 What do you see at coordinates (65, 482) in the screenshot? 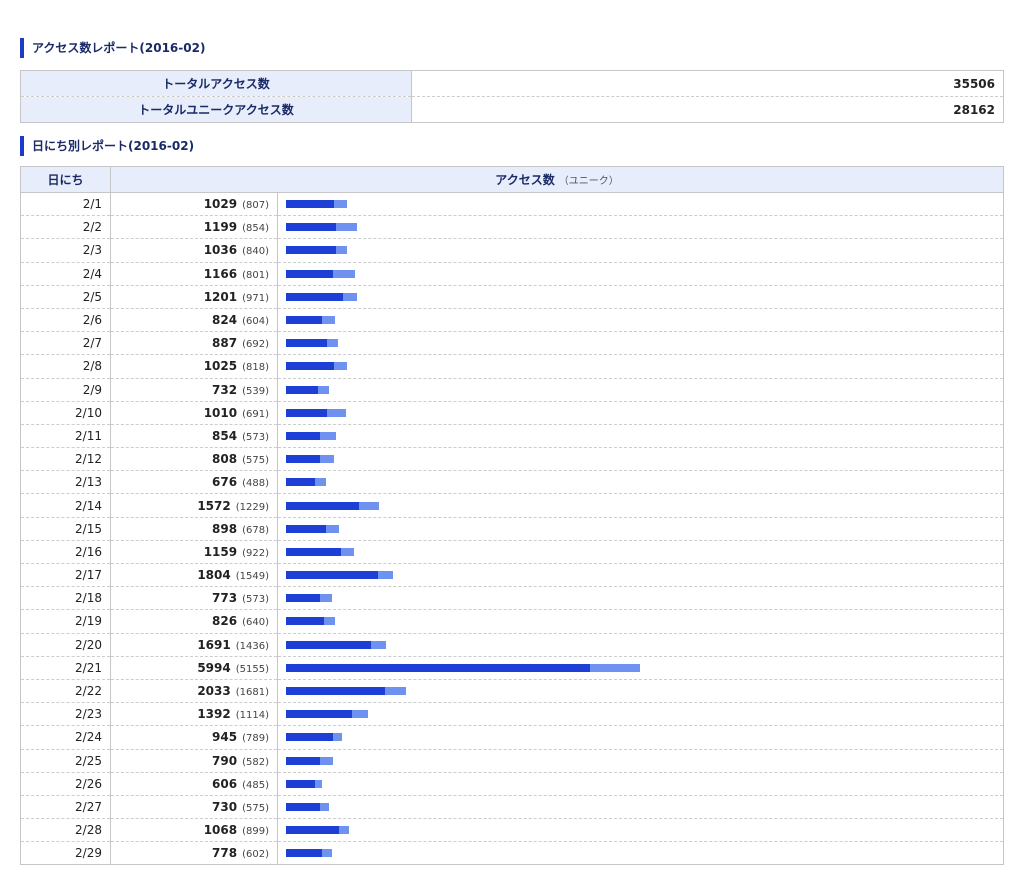
I see `day-cell: 2/13` at bounding box center [65, 482].